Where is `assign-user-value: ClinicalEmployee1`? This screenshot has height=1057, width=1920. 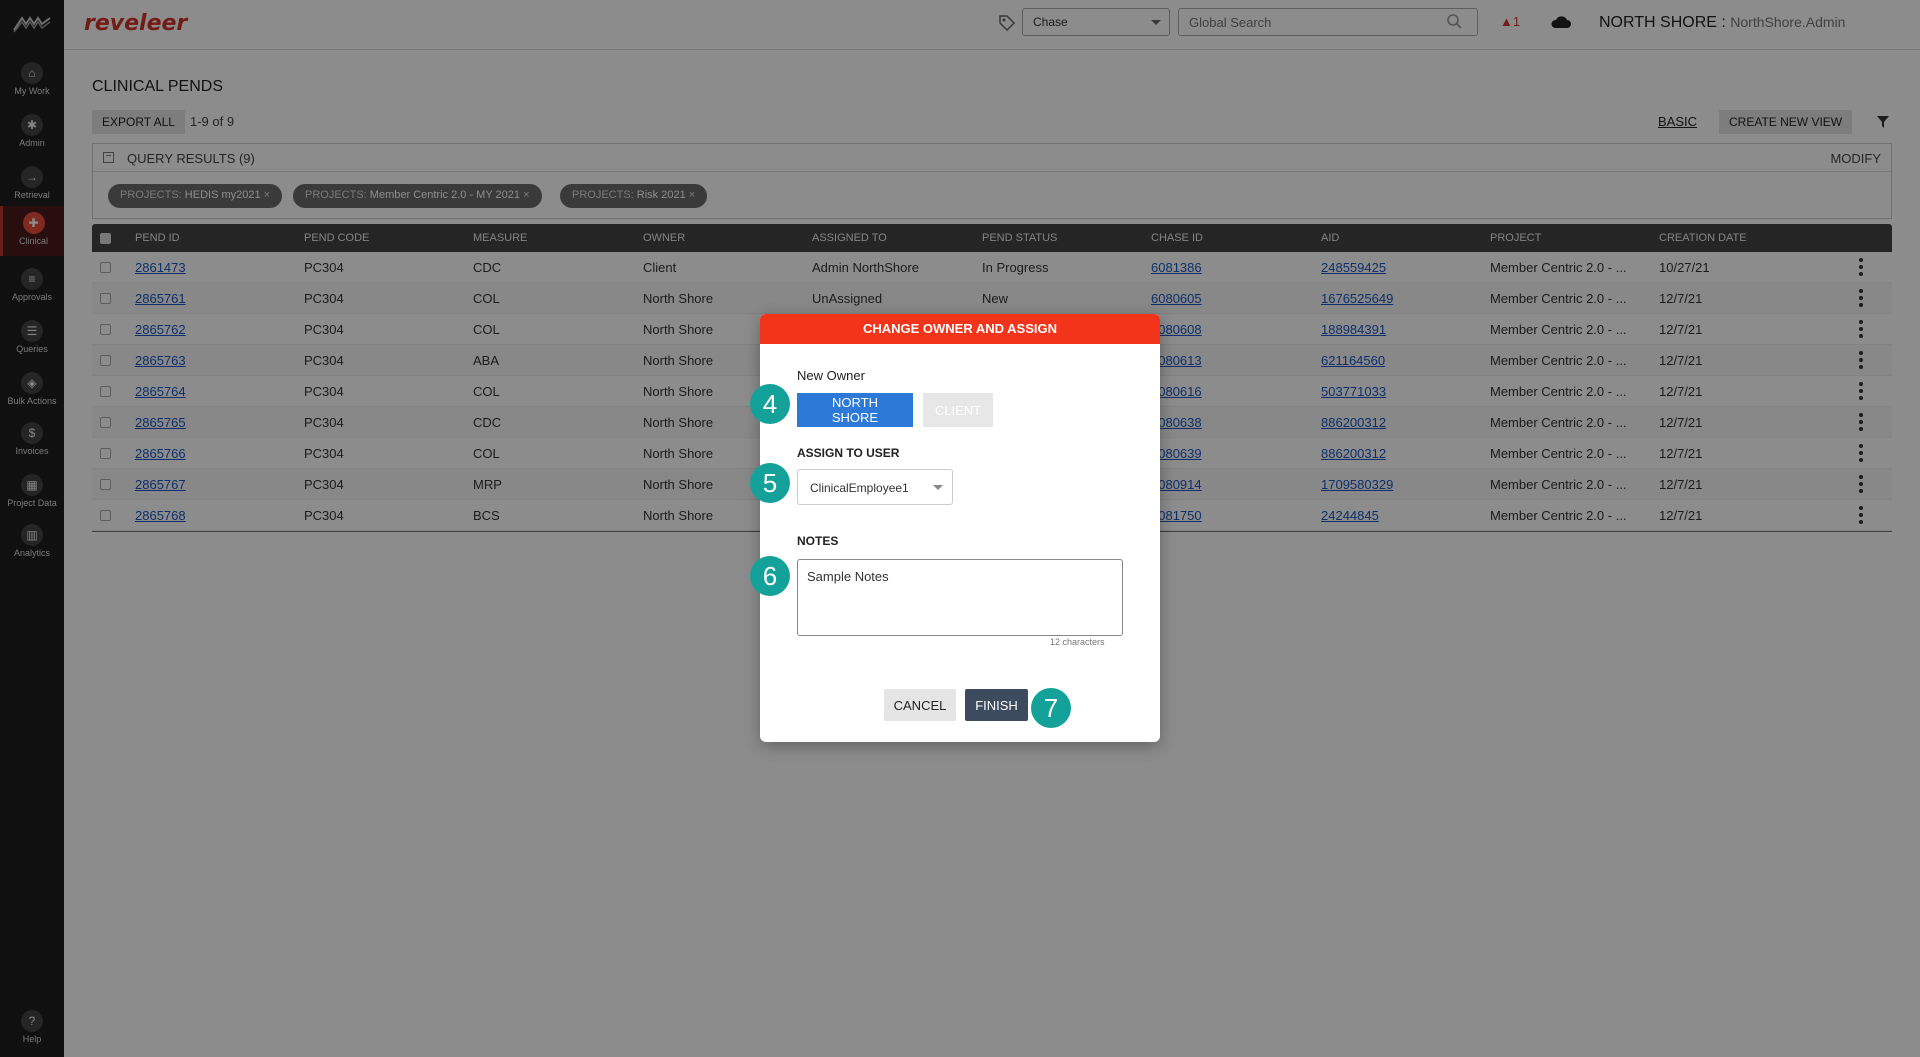
assign-user-value: ClinicalEmployee1 is located at coordinates (859, 488).